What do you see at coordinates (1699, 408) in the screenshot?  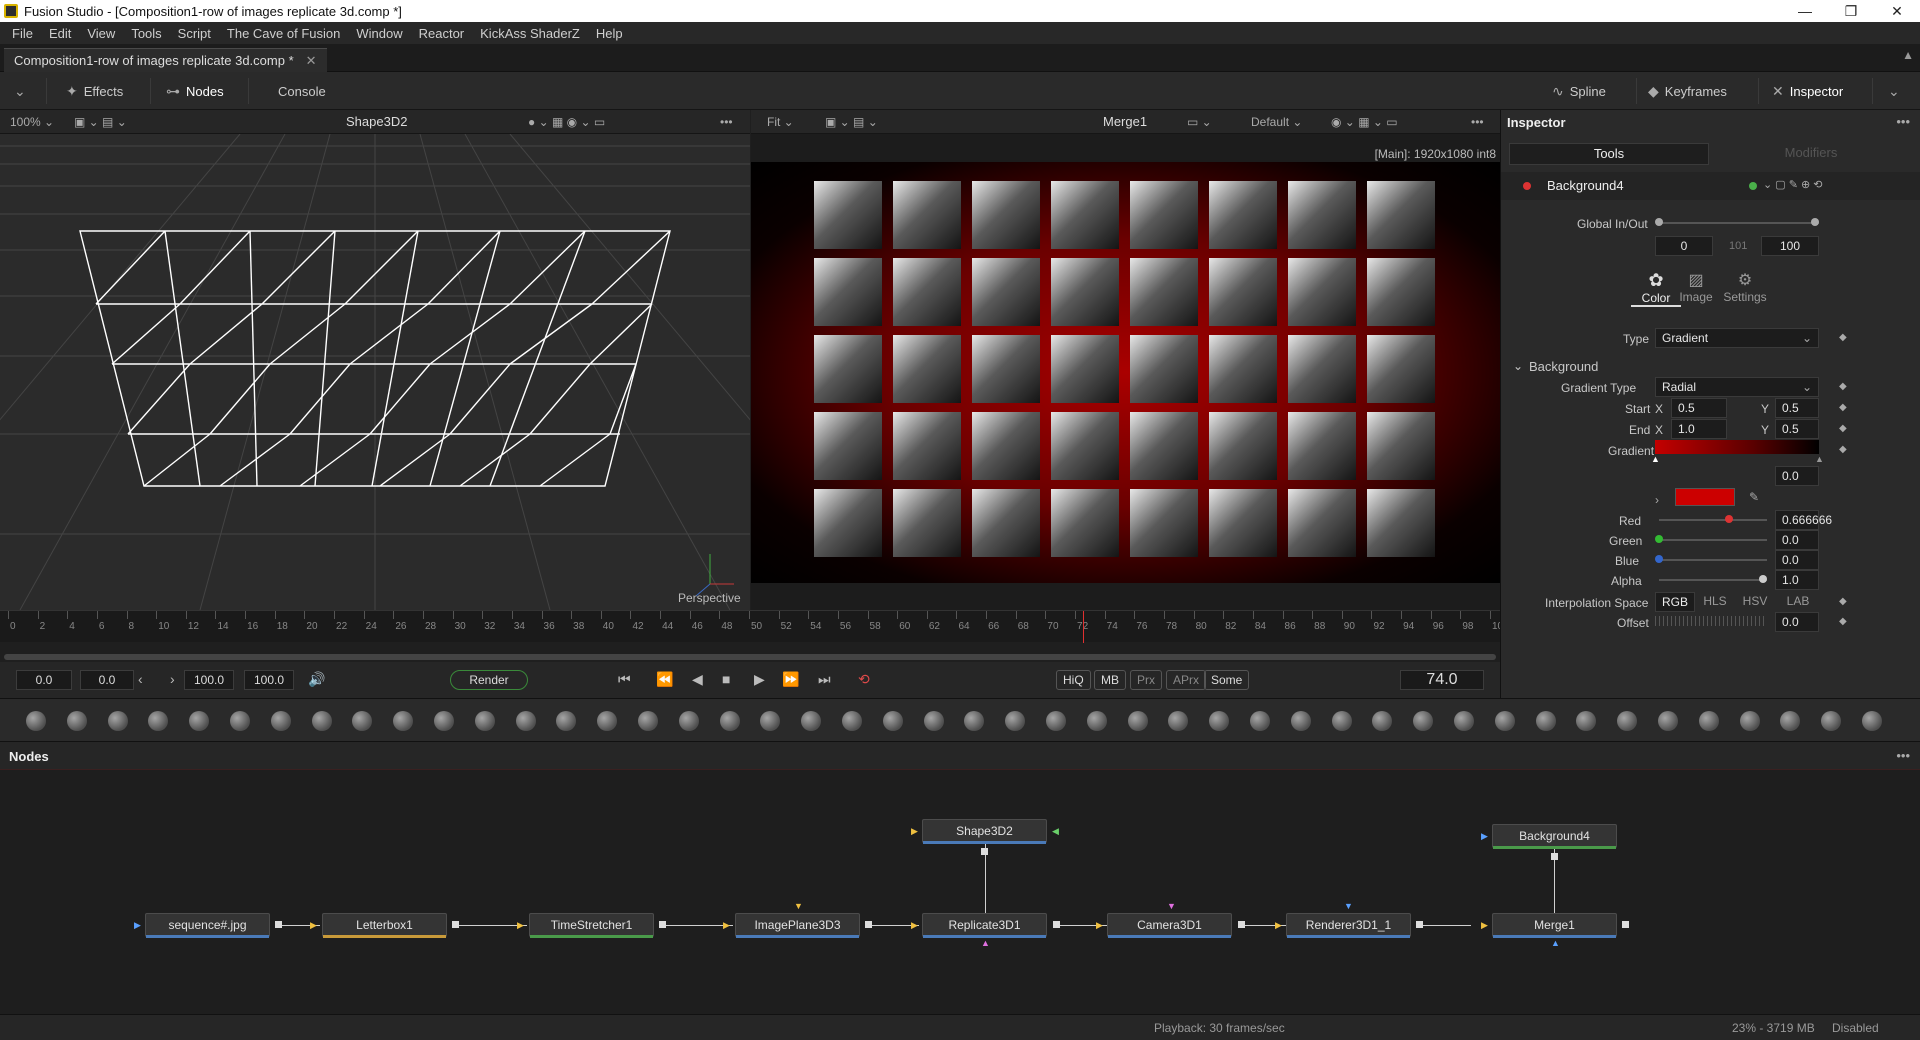 I see `start-x-field: 0.5` at bounding box center [1699, 408].